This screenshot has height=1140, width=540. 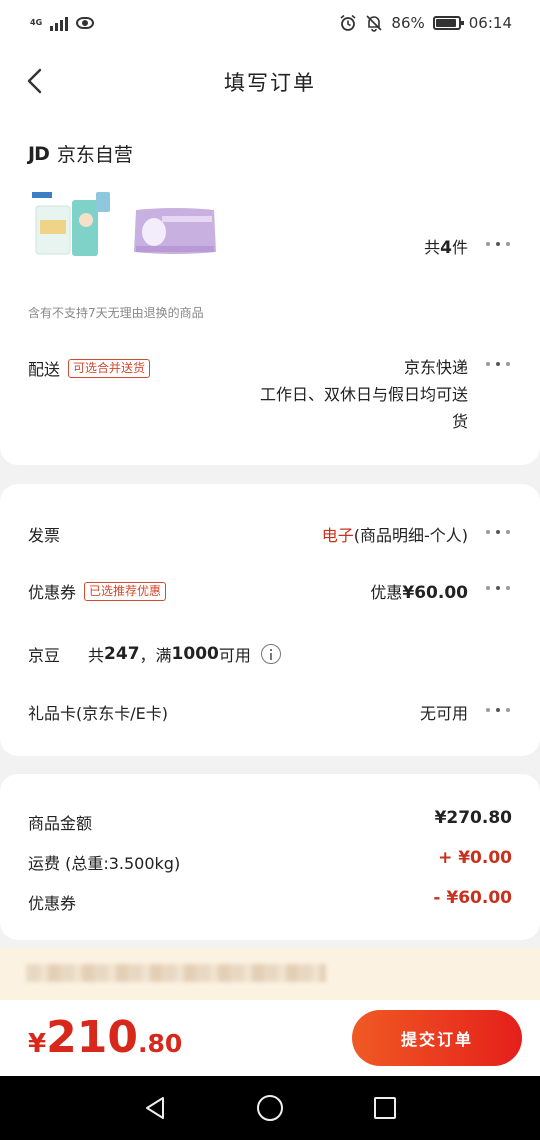 What do you see at coordinates (270, 654) in the screenshot?
I see `info-icon` at bounding box center [270, 654].